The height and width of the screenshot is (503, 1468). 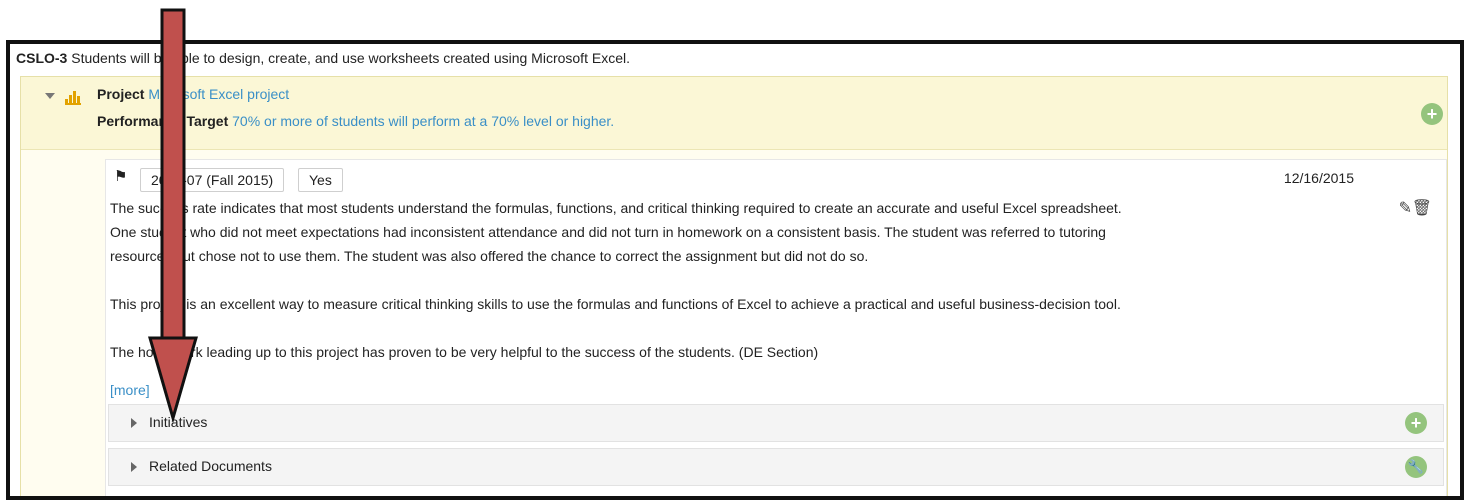 I want to click on add-initiative-button: +, so click(x=1416, y=423).